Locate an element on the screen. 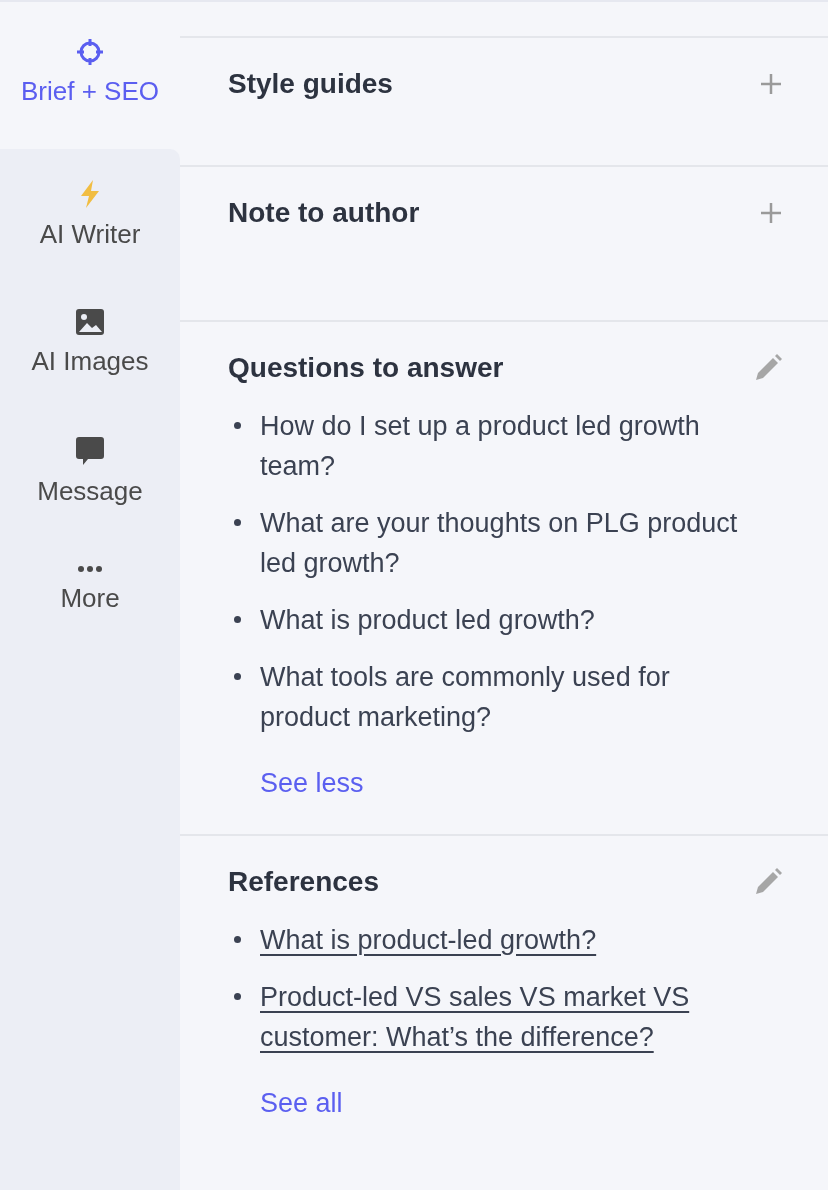  sidebar-tab: More is located at coordinates (90, 589).